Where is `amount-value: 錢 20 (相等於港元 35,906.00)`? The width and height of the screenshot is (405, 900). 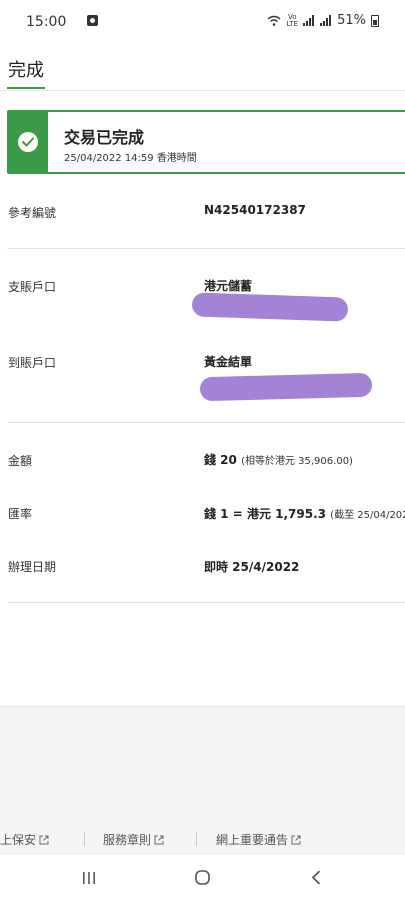
amount-value: 錢 20 (相等於港元 35,906.00) is located at coordinates (278, 459).